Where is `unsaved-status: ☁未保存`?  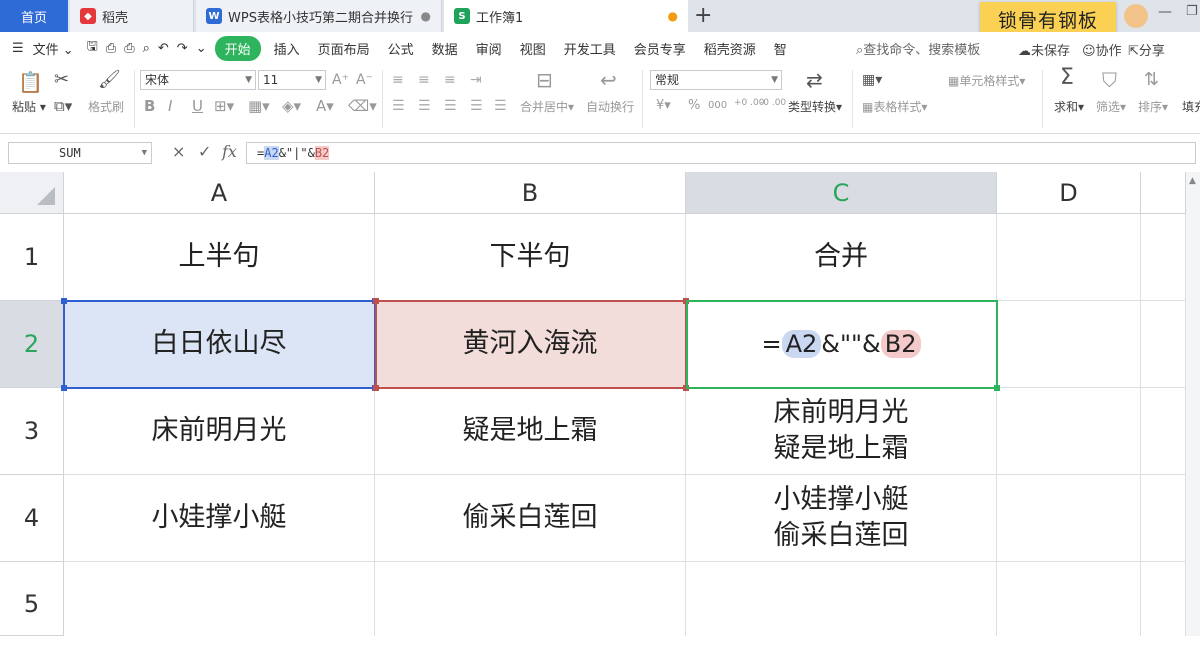 unsaved-status: ☁未保存 is located at coordinates (1044, 49).